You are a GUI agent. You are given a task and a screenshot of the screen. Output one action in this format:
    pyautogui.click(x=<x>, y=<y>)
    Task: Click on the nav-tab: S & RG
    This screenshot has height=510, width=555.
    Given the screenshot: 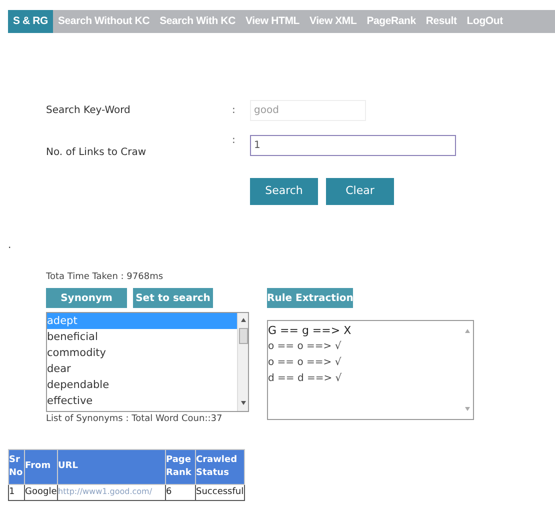 What is the action you would take?
    pyautogui.click(x=30, y=21)
    